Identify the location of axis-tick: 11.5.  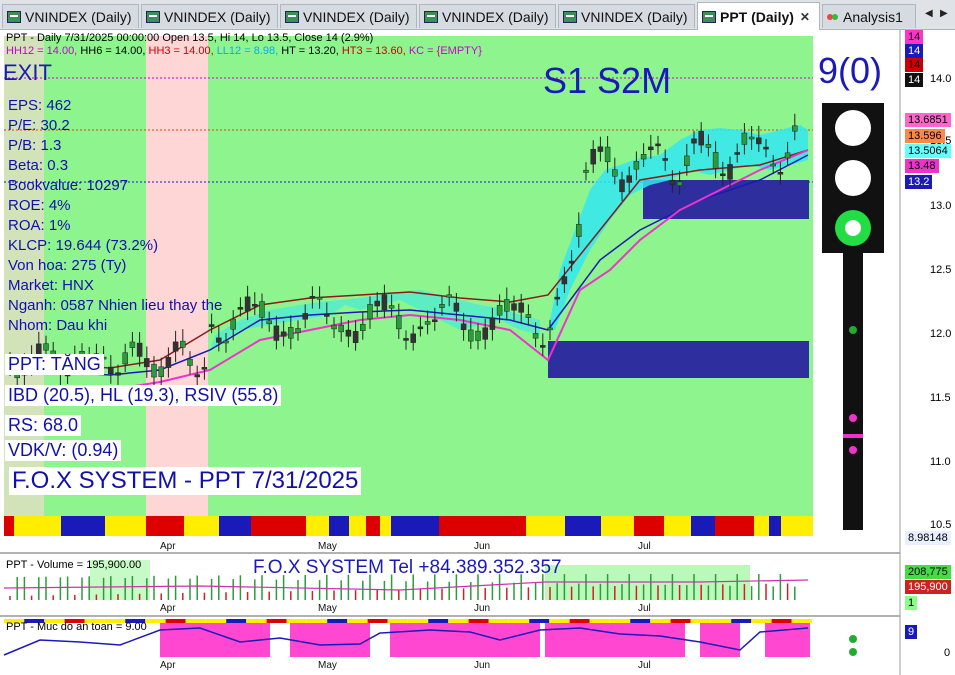
(940, 398).